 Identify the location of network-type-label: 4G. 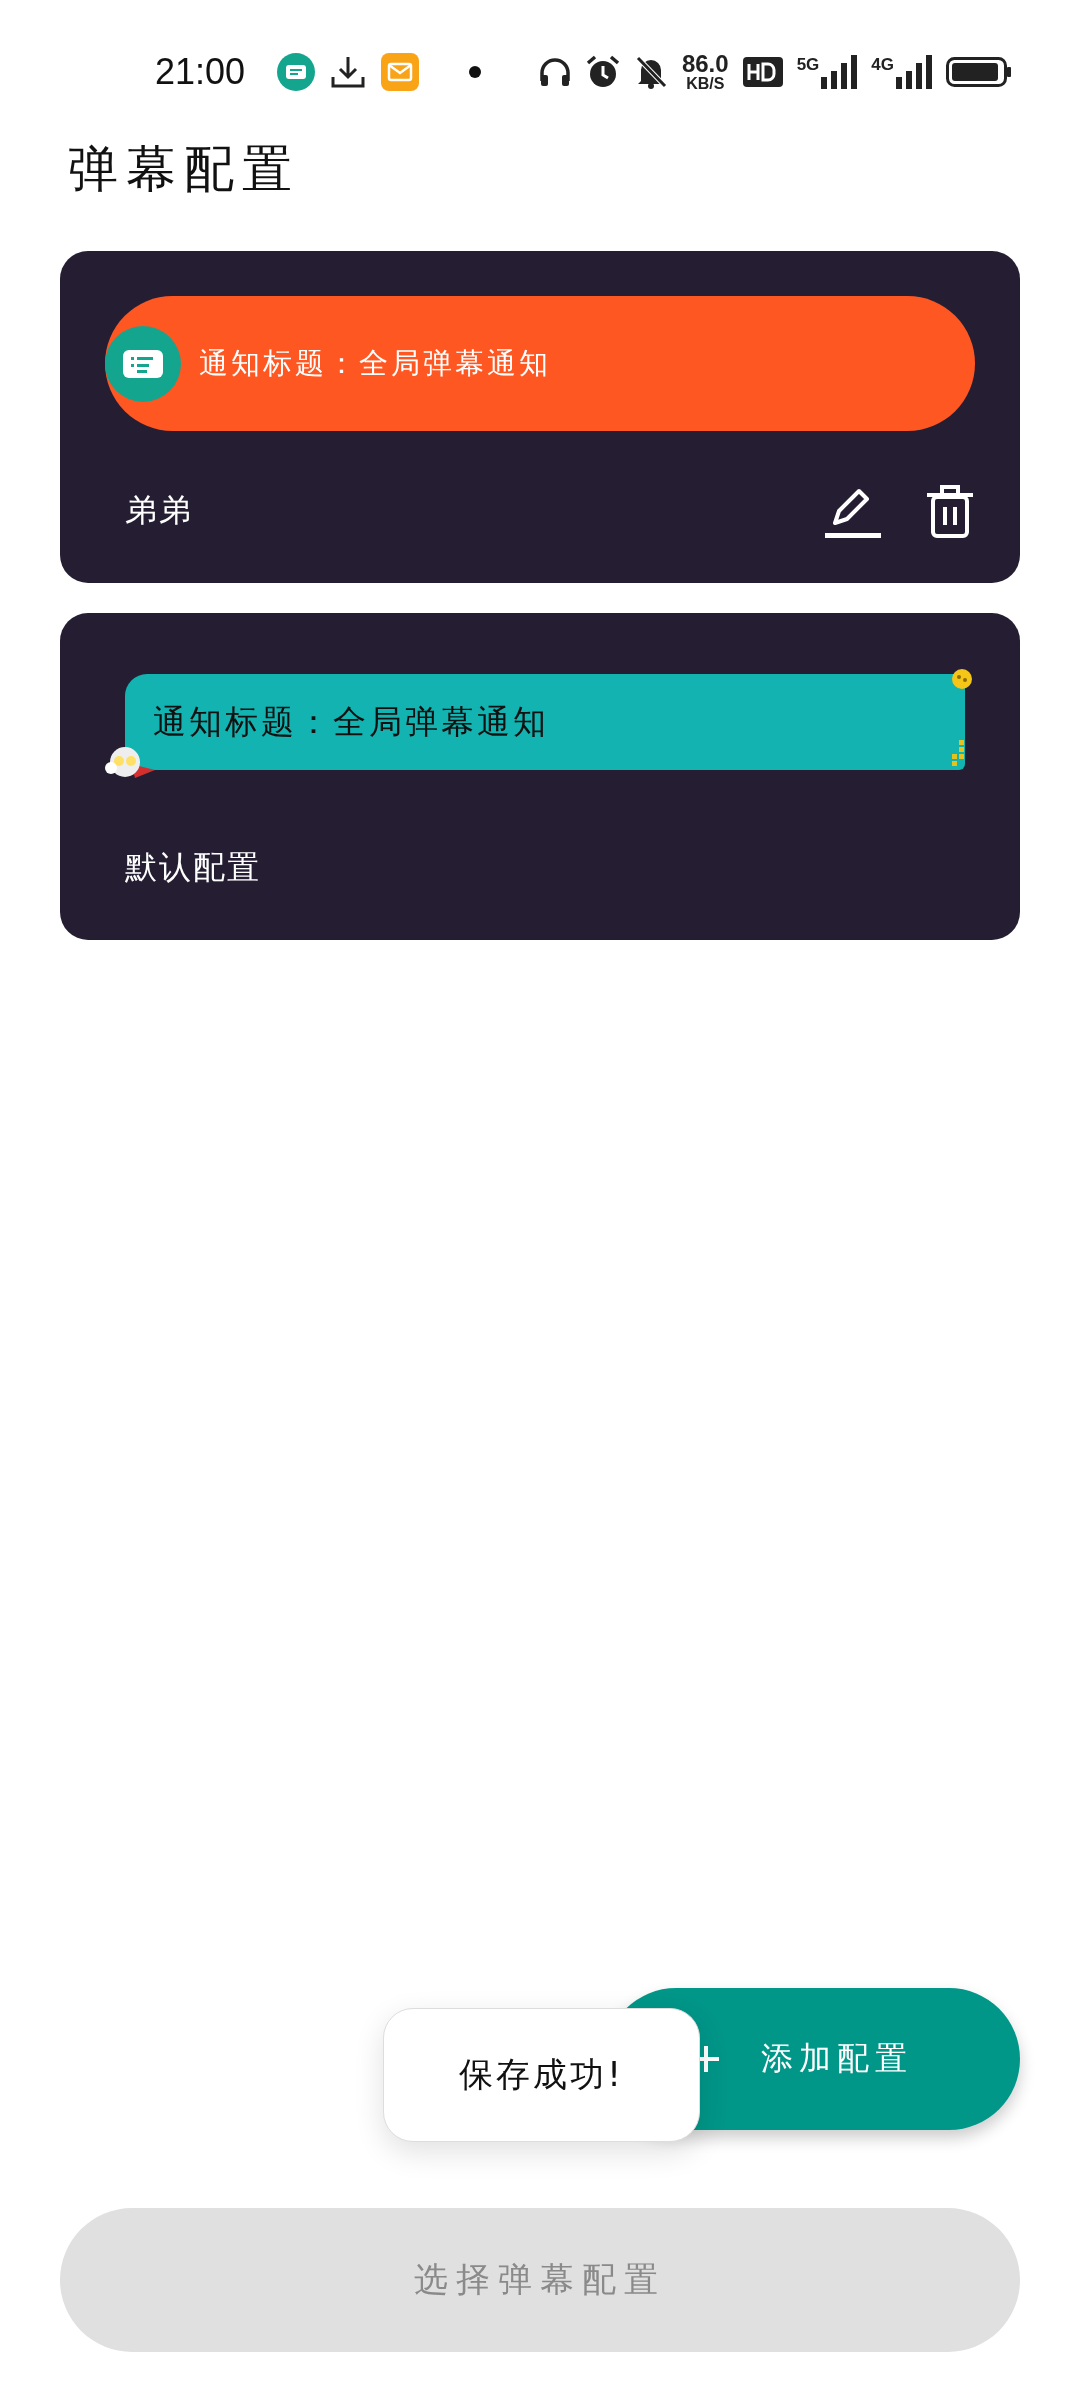
(882, 65).